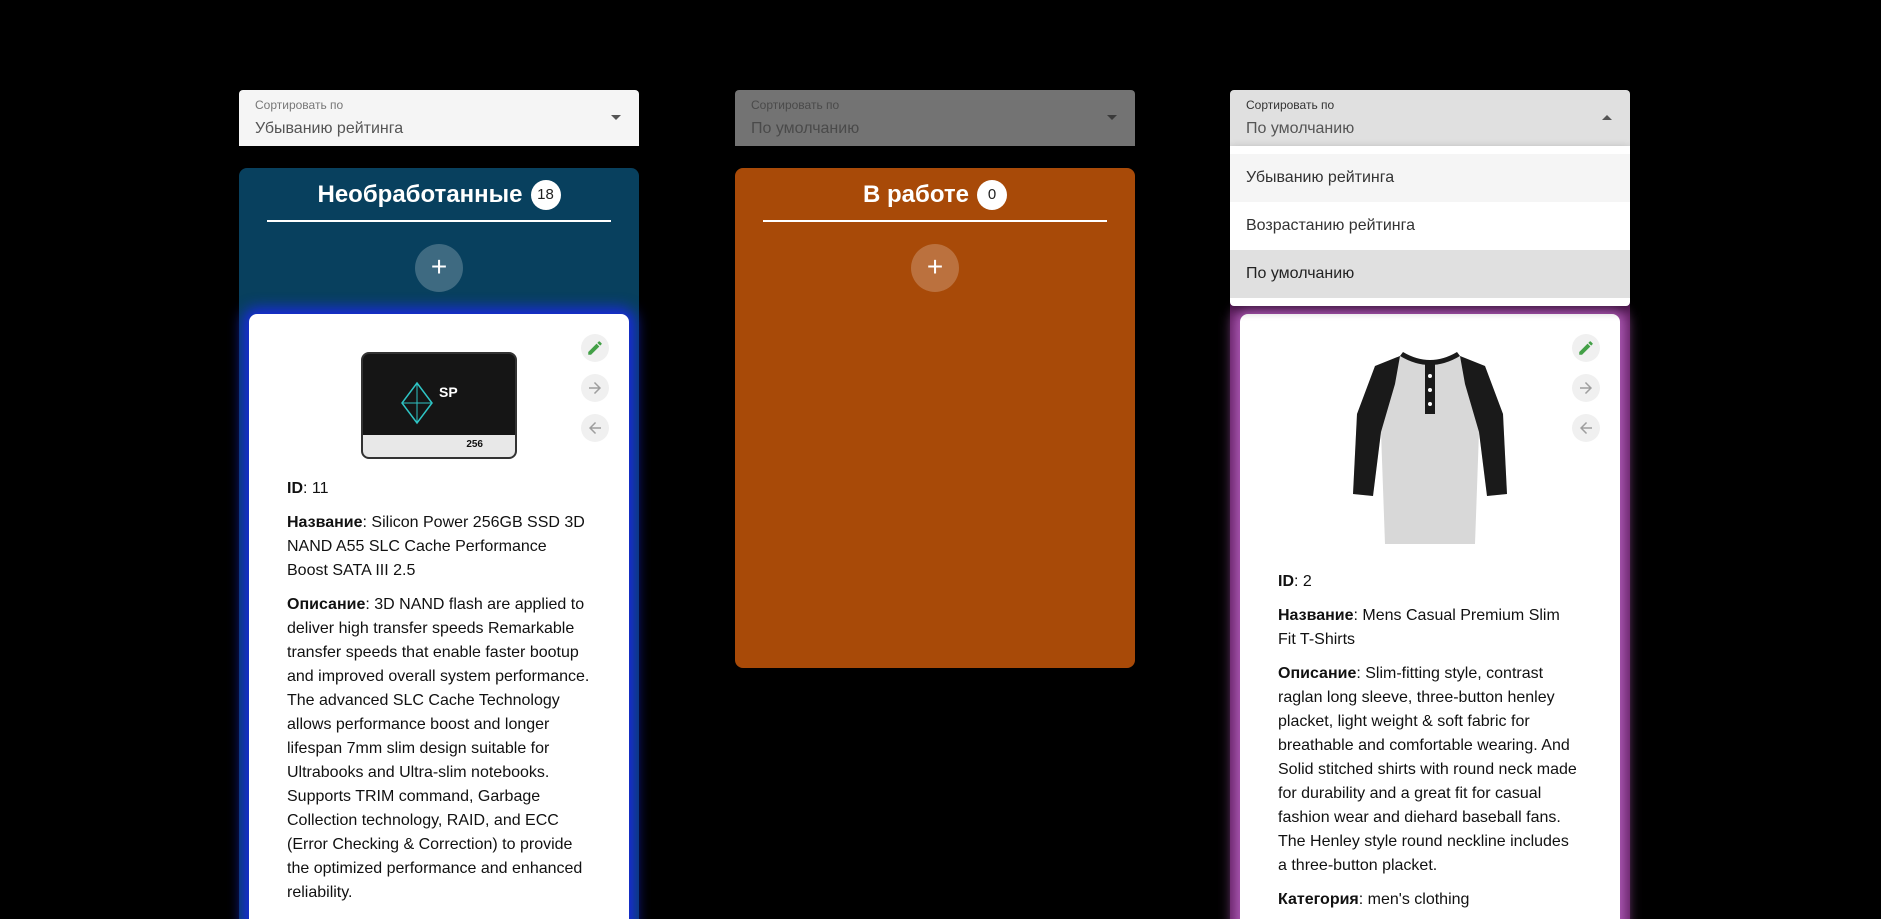 The image size is (1881, 919). Describe the element at coordinates (545, 195) in the screenshot. I see `count-badge: 18` at that location.